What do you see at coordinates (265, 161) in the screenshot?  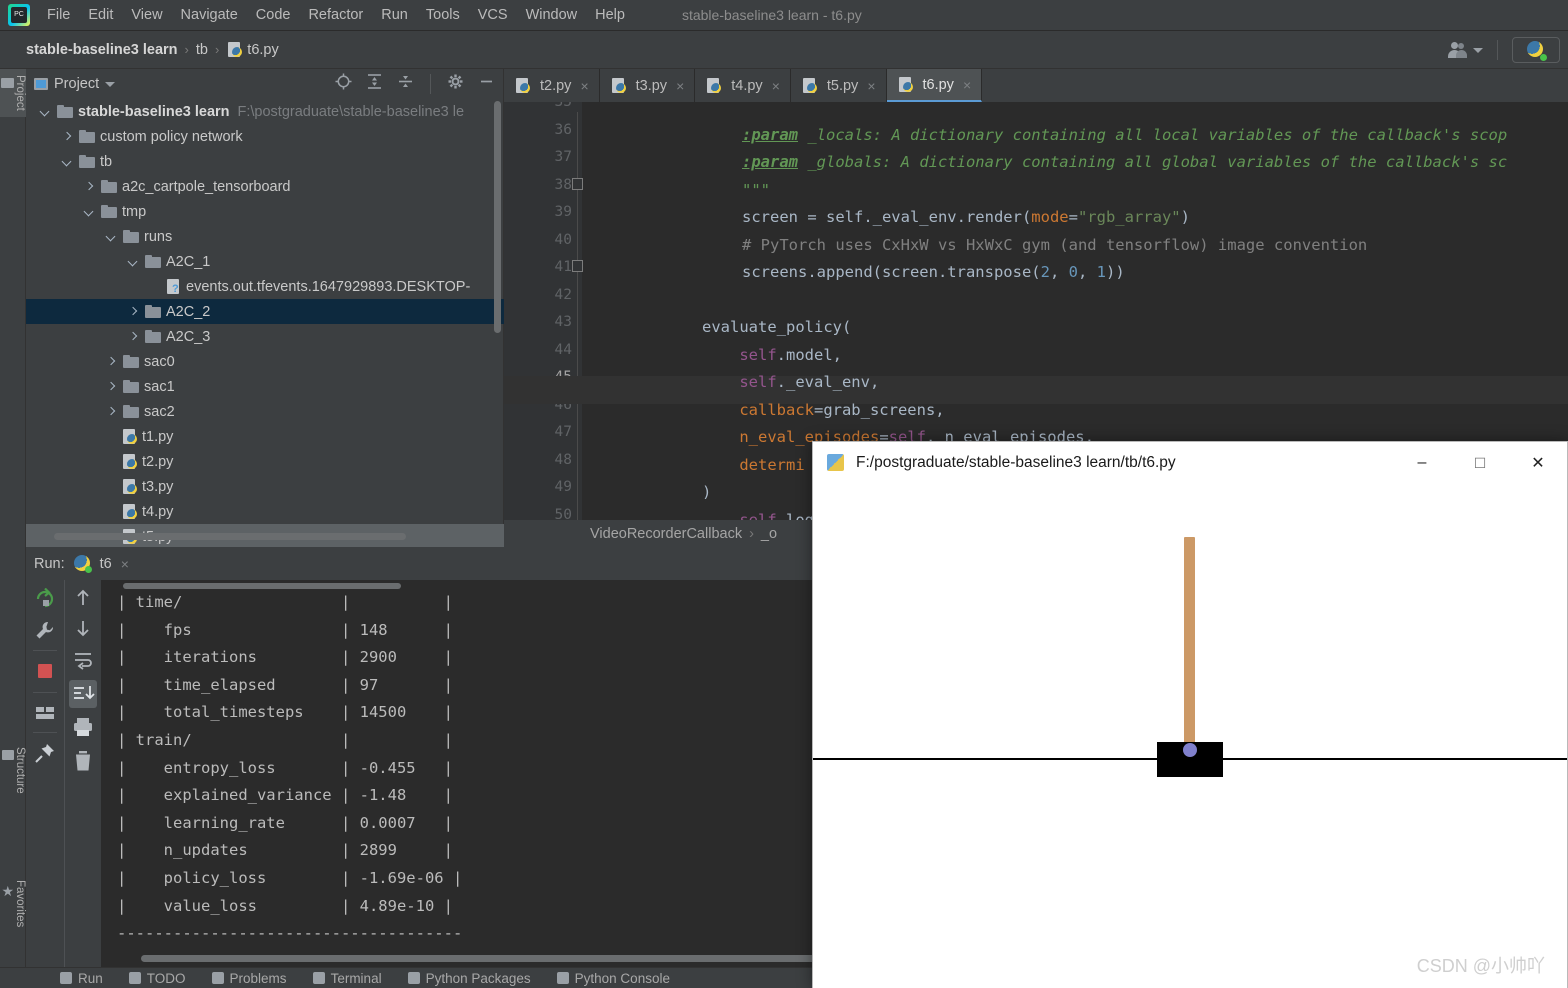 I see `tree-item: tb` at bounding box center [265, 161].